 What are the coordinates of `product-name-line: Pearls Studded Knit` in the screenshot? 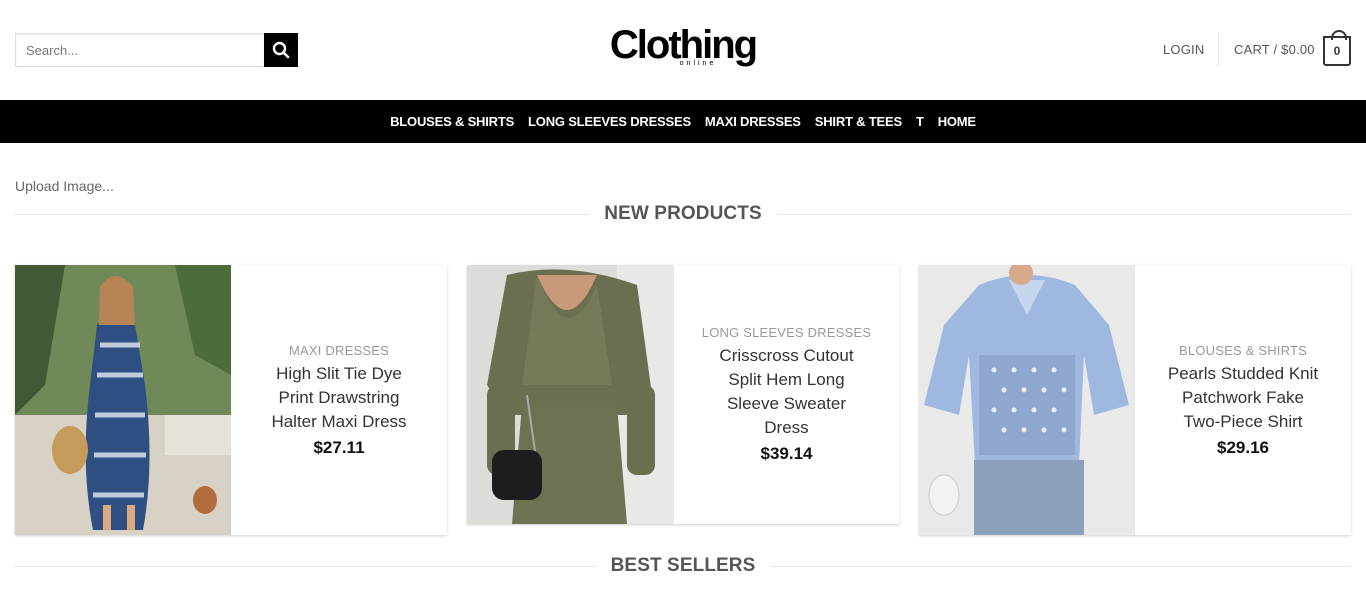 It's located at (1243, 373).